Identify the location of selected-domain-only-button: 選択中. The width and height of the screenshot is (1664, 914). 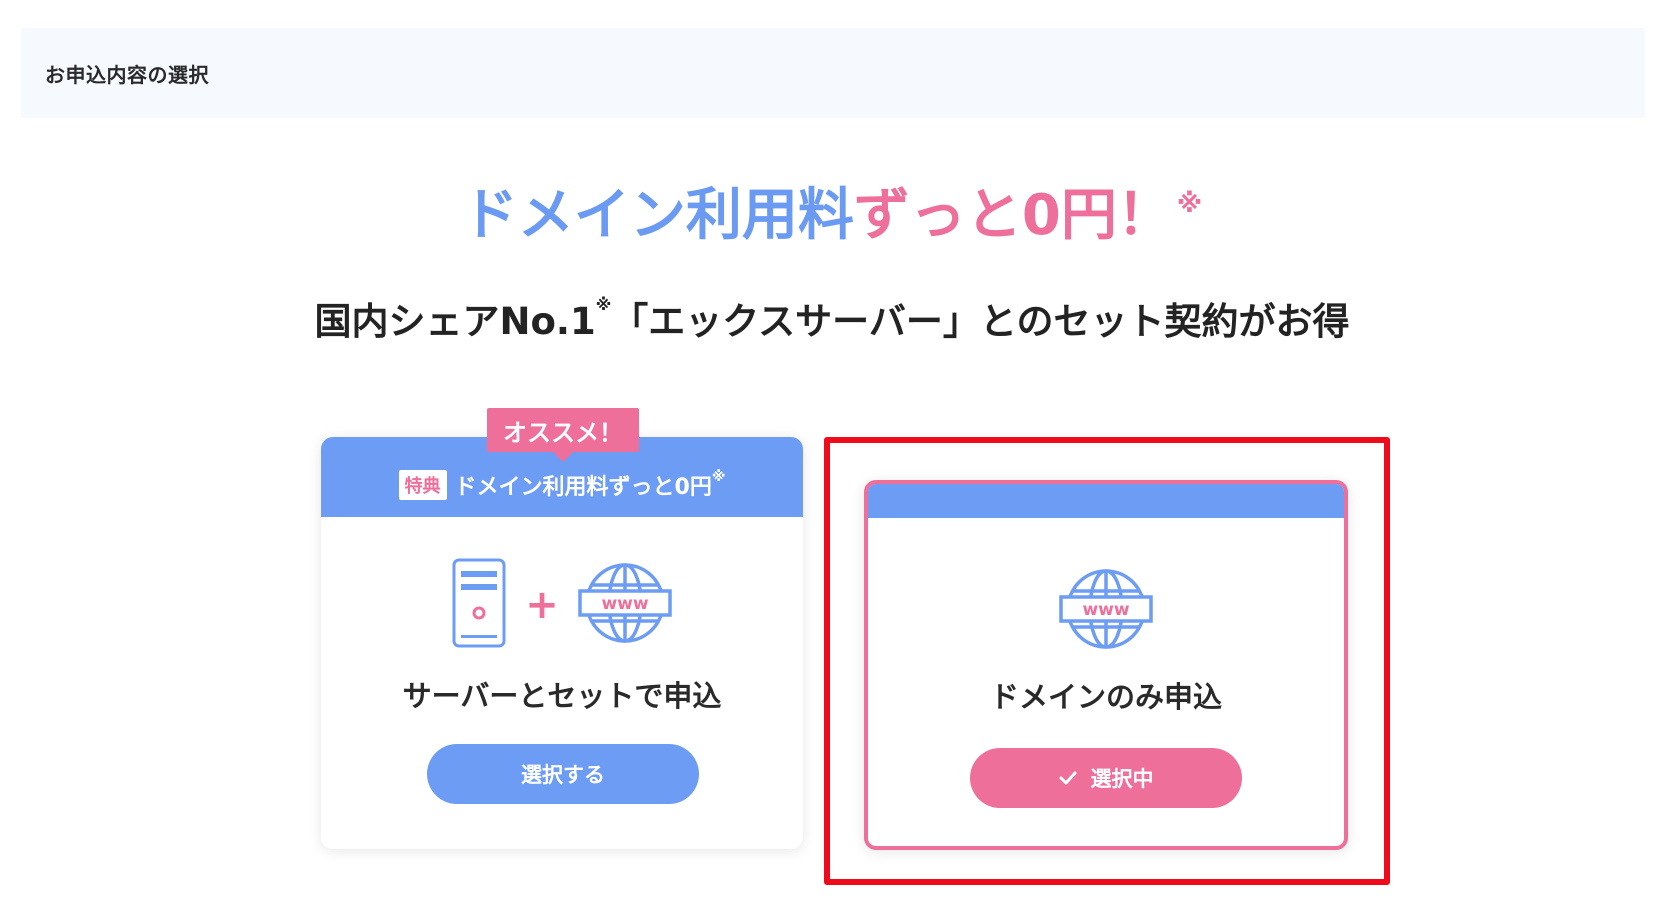
(1106, 778).